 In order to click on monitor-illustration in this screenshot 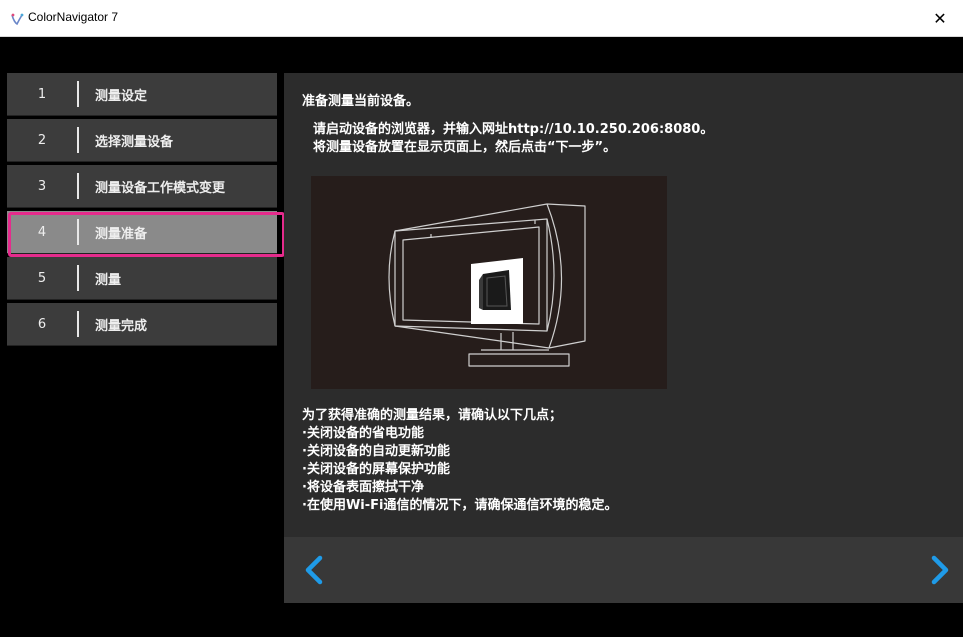, I will do `click(489, 282)`.